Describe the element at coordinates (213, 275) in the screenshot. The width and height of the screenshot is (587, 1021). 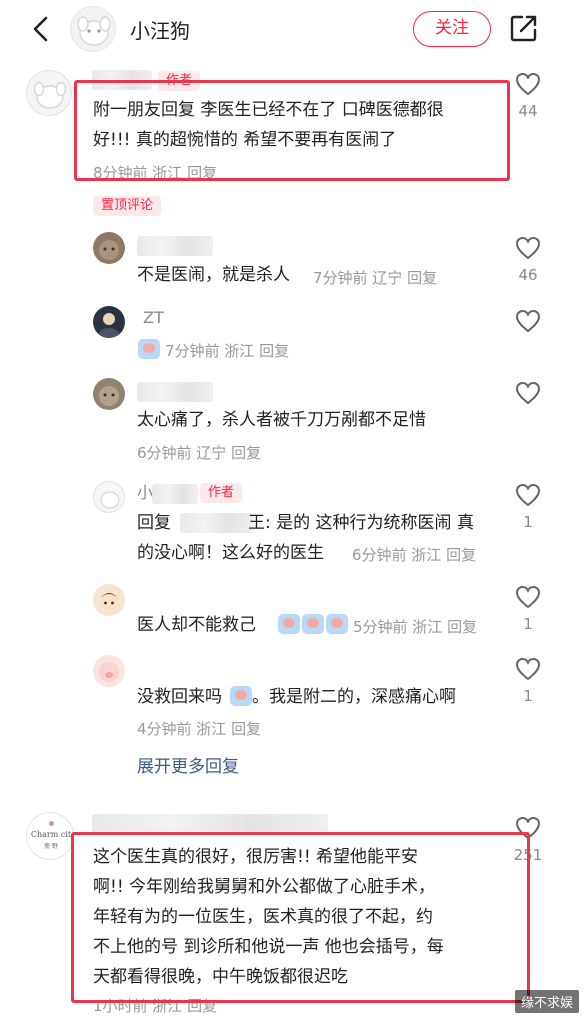
I see `reply-text: 不是医闹，就是杀人` at that location.